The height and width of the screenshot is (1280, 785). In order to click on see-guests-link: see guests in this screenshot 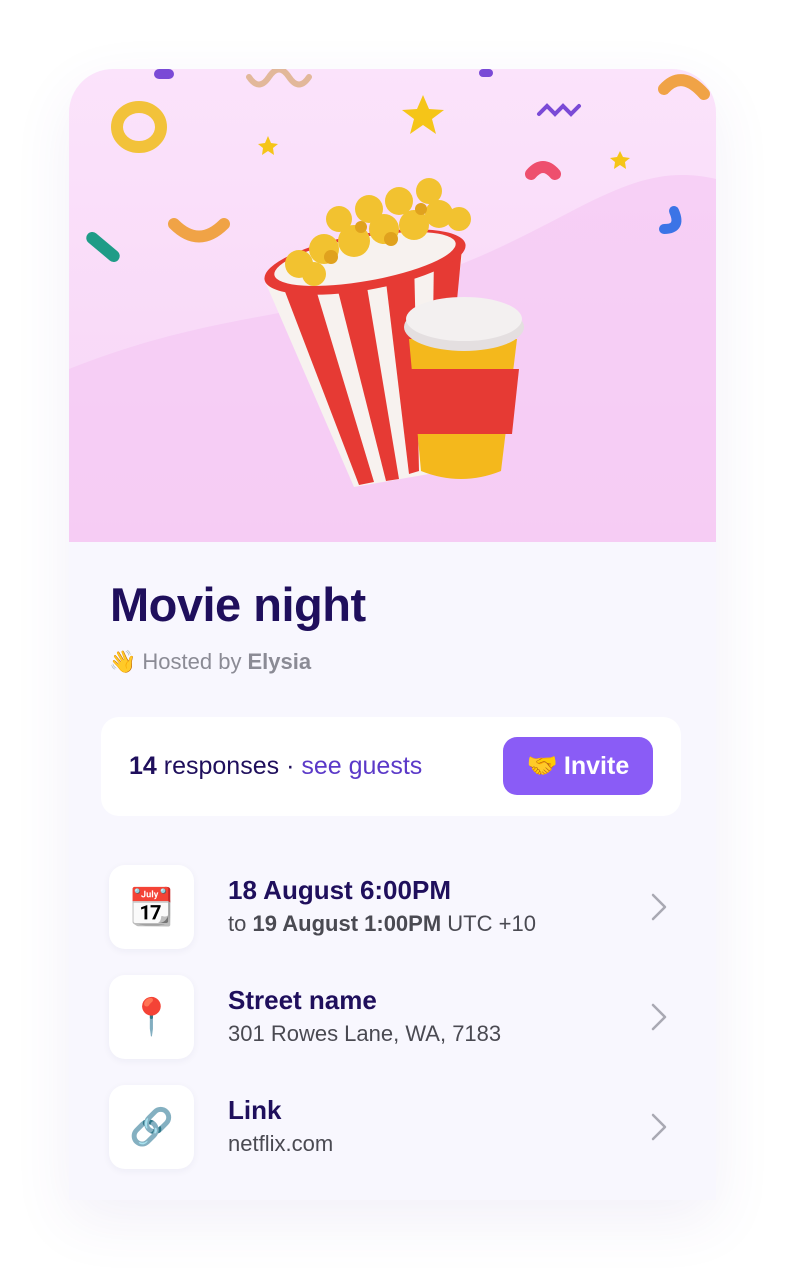, I will do `click(361, 766)`.